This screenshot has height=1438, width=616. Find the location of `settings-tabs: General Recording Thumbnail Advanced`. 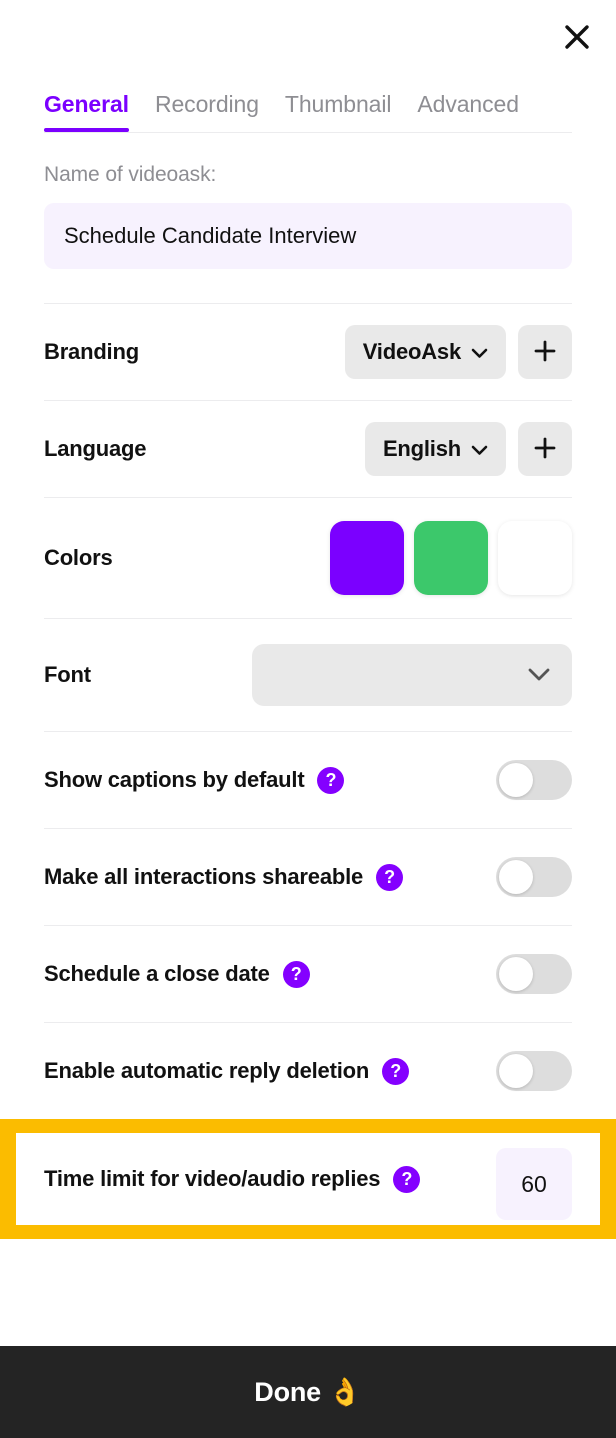

settings-tabs: General Recording Thumbnail Advanced is located at coordinates (308, 101).